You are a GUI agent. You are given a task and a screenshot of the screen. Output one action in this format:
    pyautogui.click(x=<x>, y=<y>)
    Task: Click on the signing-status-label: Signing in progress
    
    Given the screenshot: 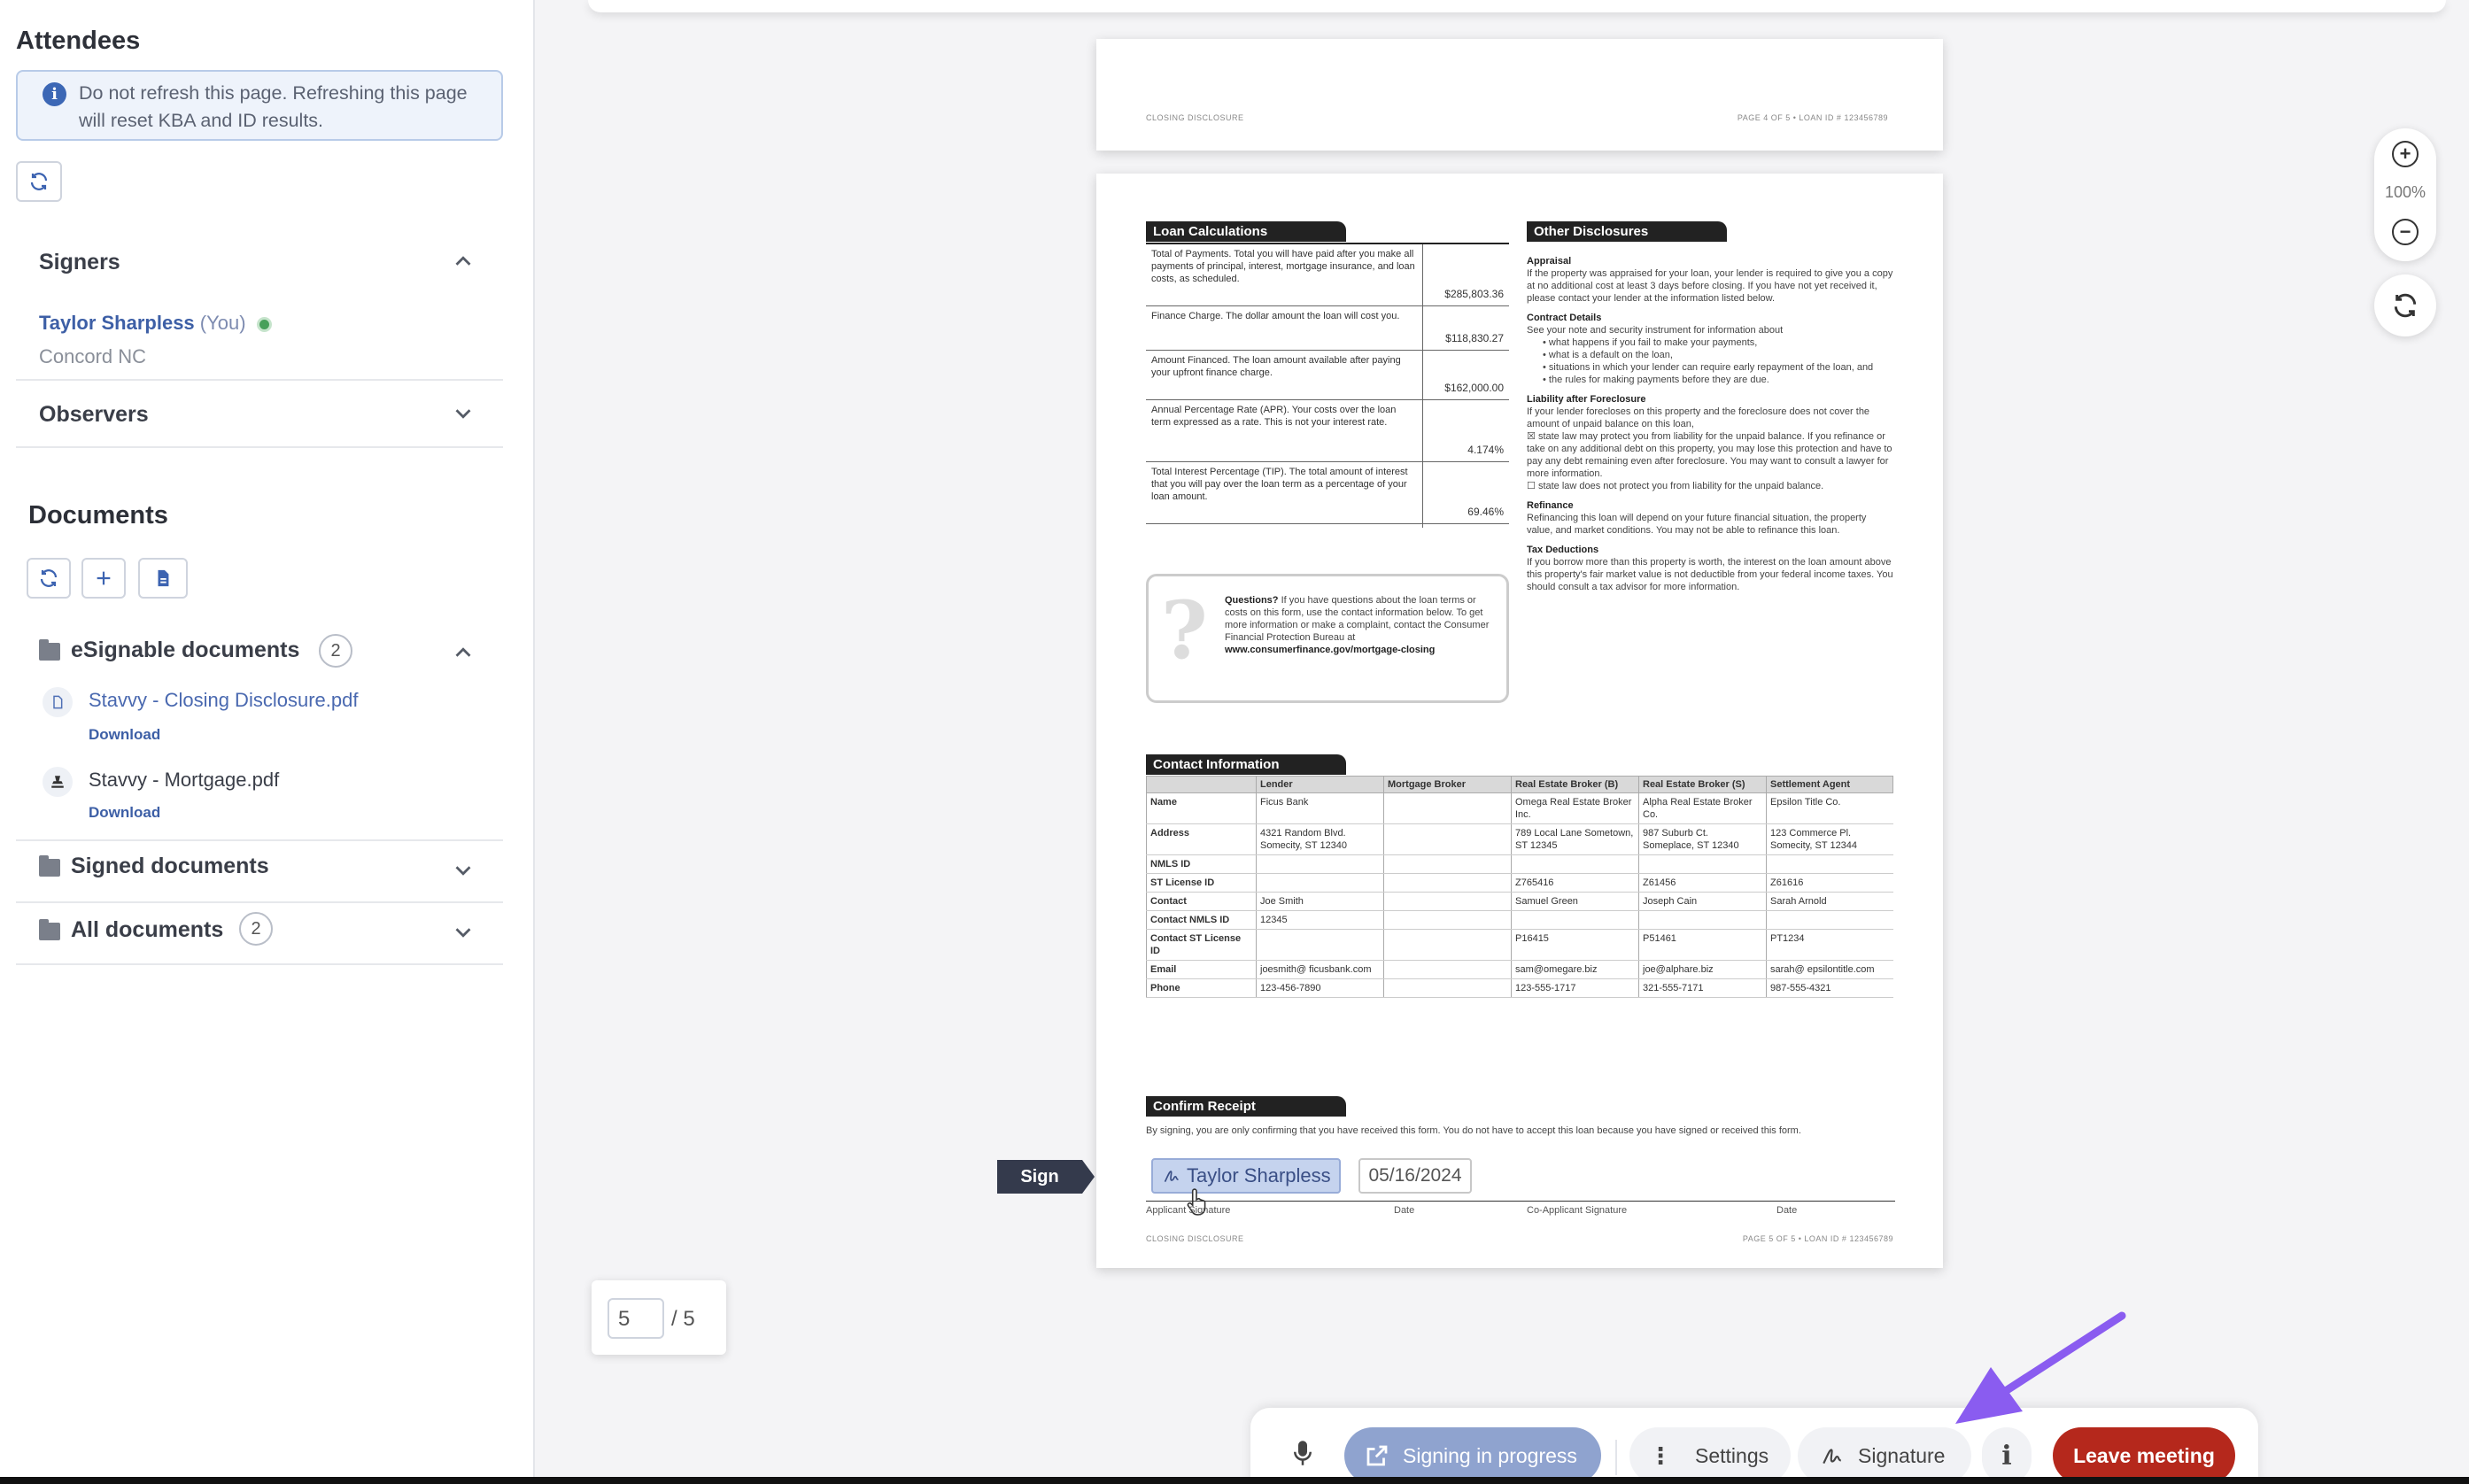 What is the action you would take?
    pyautogui.click(x=1490, y=1455)
    